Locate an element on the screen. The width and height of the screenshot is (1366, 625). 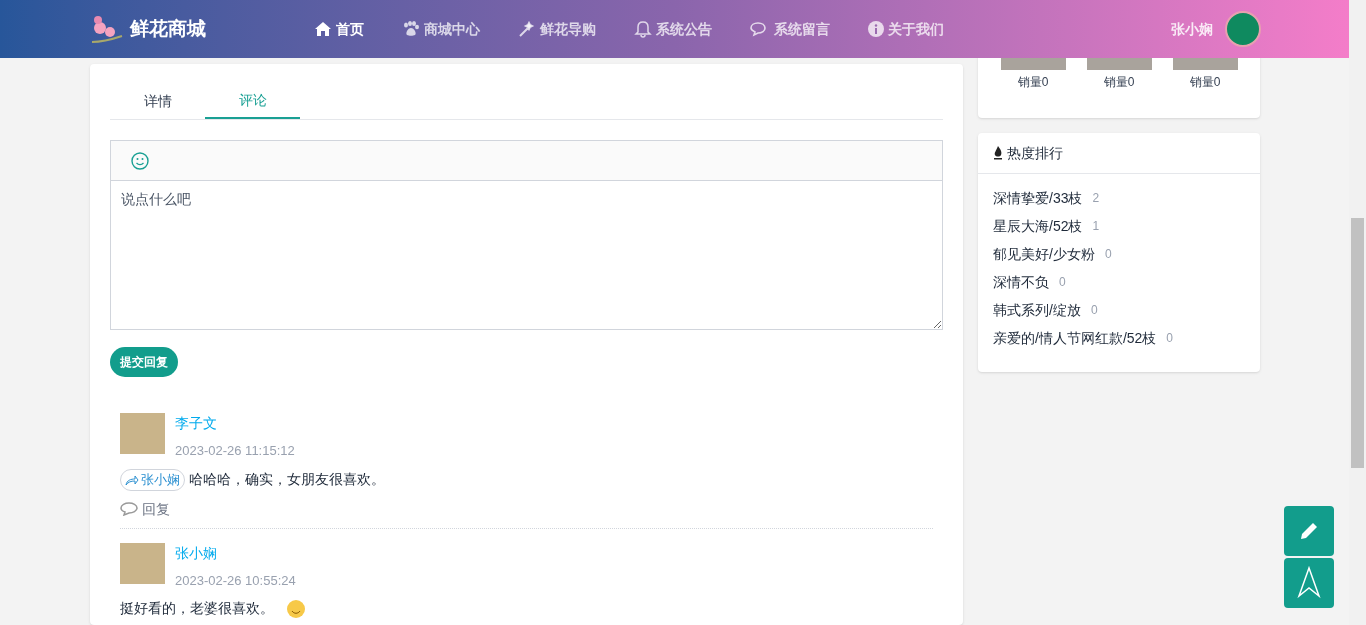
ranking-item: 亲爱的/情人节网红款/52枝 is located at coordinates (1075, 338).